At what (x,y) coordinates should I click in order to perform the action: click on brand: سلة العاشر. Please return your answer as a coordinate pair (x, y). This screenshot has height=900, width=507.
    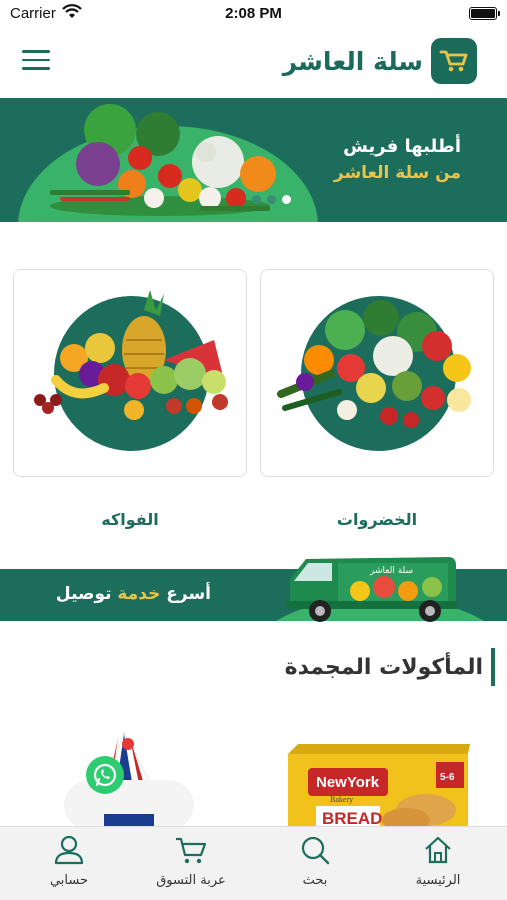
    Looking at the image, I should click on (380, 61).